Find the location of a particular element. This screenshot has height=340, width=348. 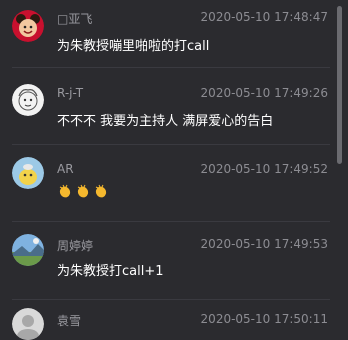

comment-username: □亚飞 is located at coordinates (75, 19).